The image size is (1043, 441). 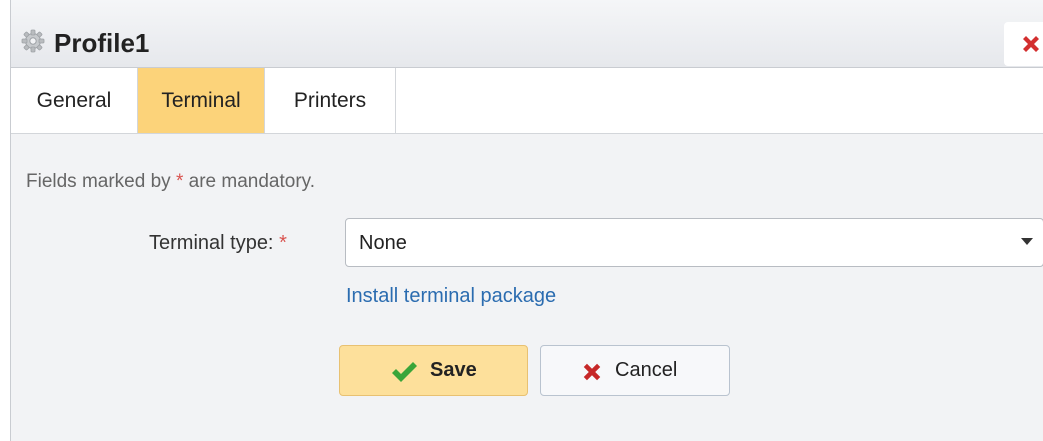 I want to click on mandatory-fields-note: Fields marked by * are mandatory., so click(x=170, y=182).